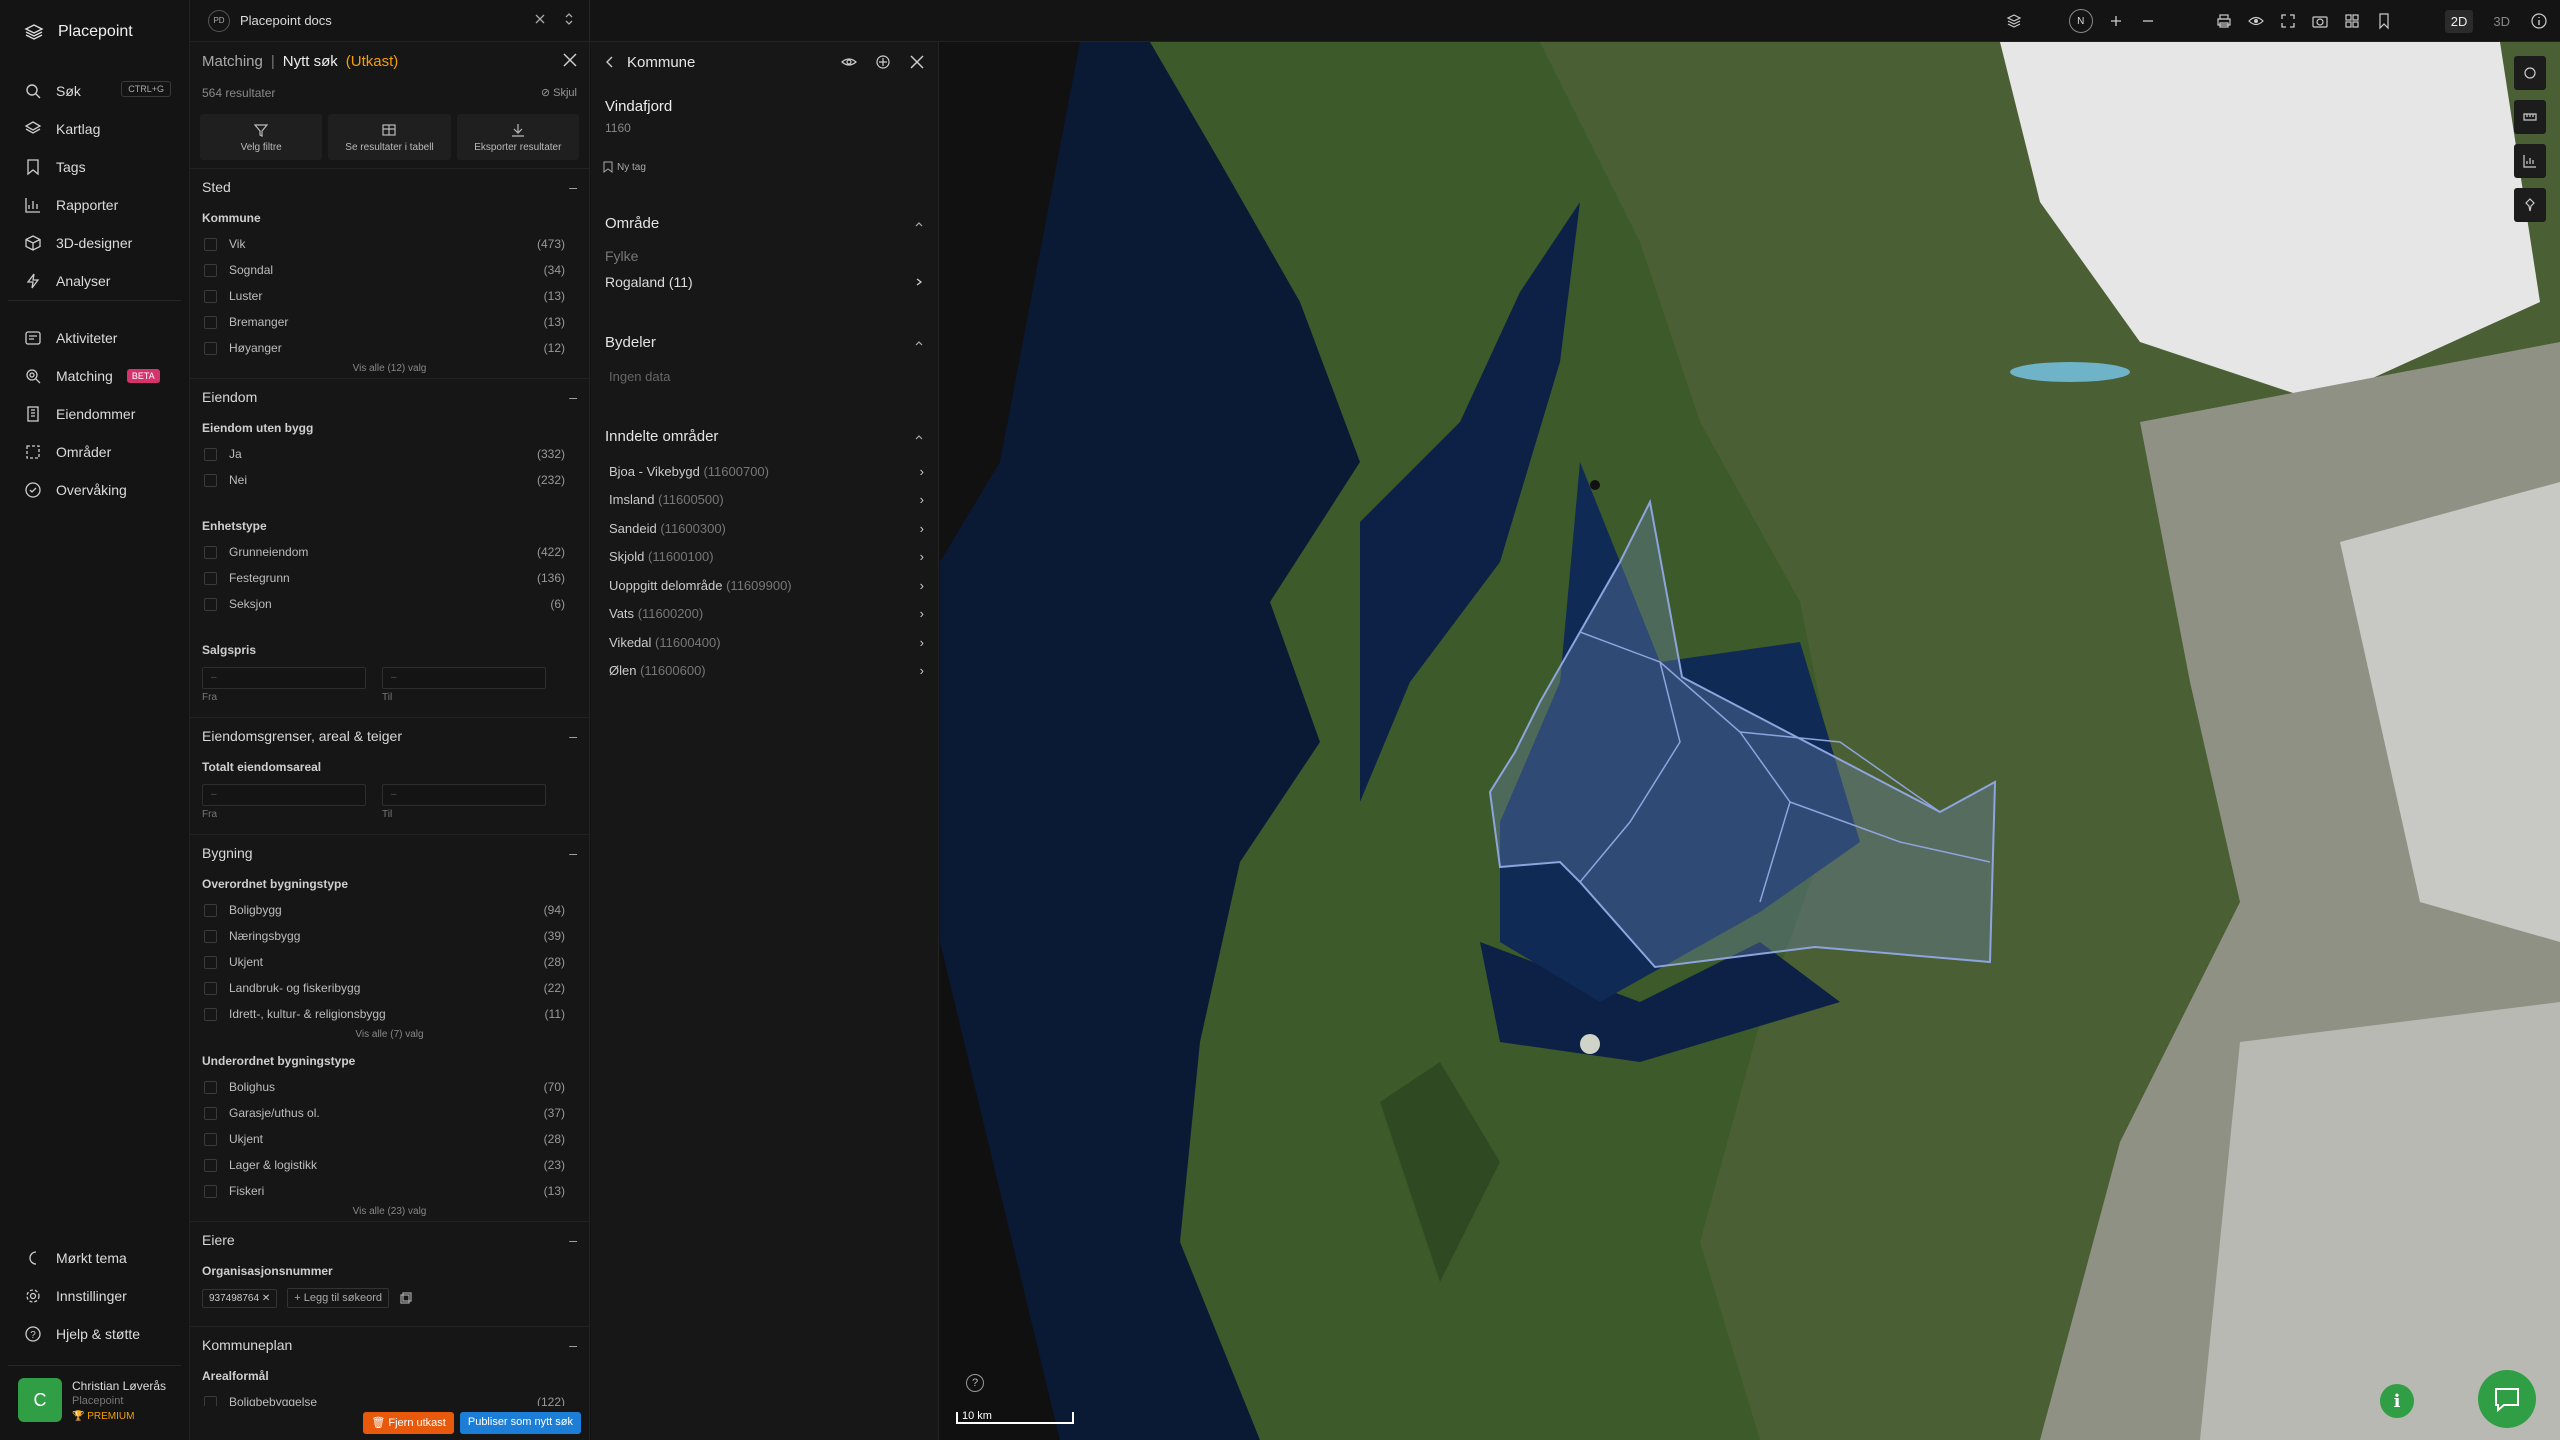 The height and width of the screenshot is (1440, 2560). I want to click on list-item: Imsland (11600500) ›, so click(764, 500).